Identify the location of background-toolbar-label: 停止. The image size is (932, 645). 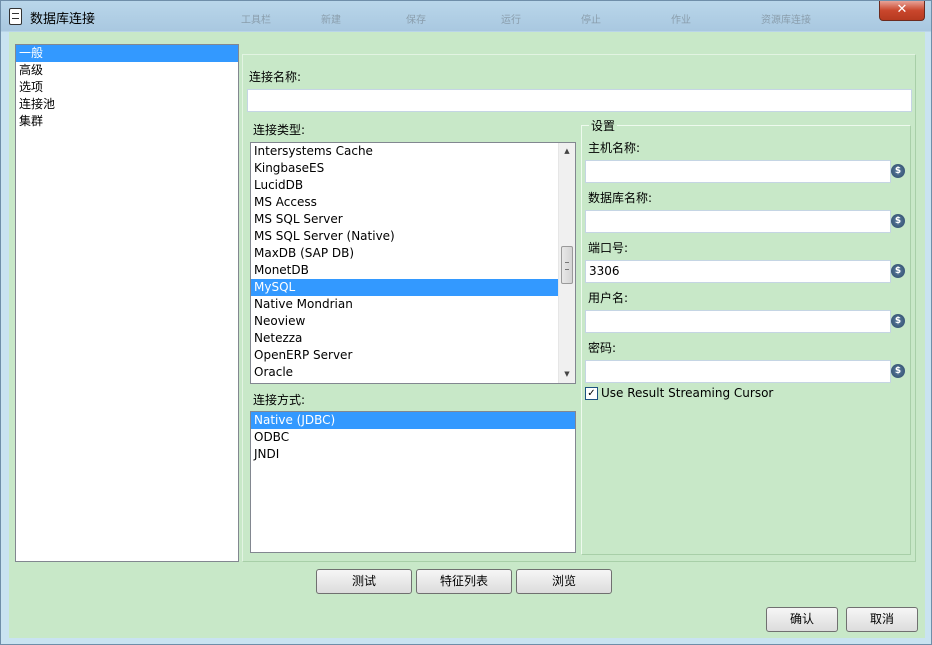
(591, 20).